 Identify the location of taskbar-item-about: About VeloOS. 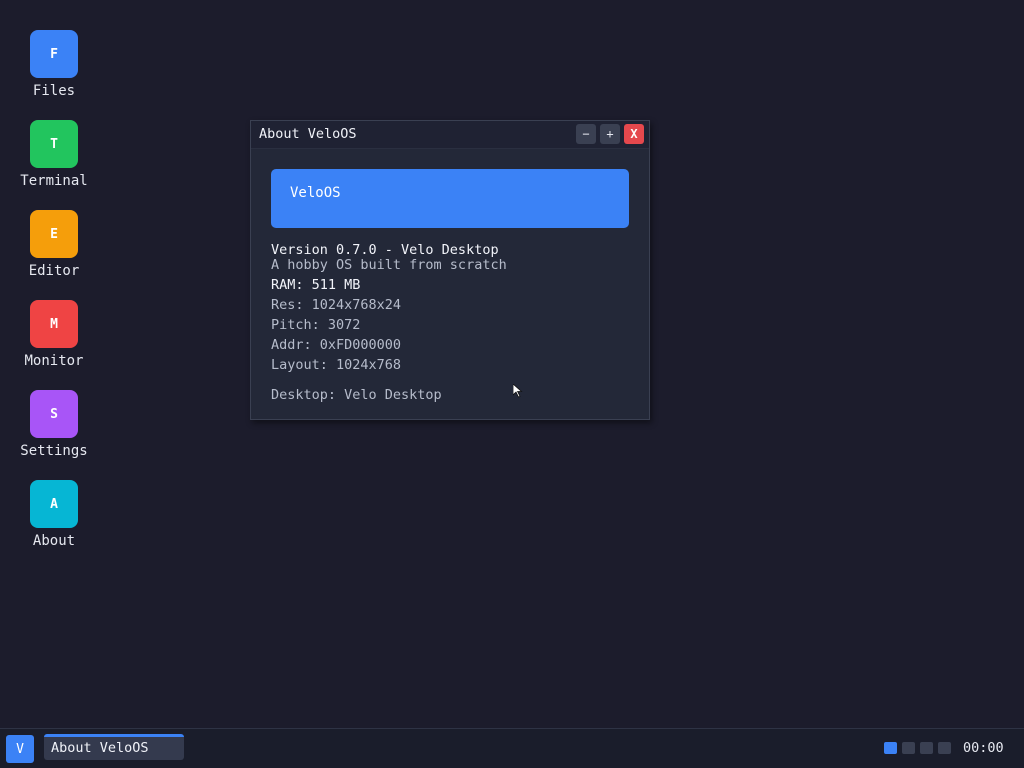
(114, 747).